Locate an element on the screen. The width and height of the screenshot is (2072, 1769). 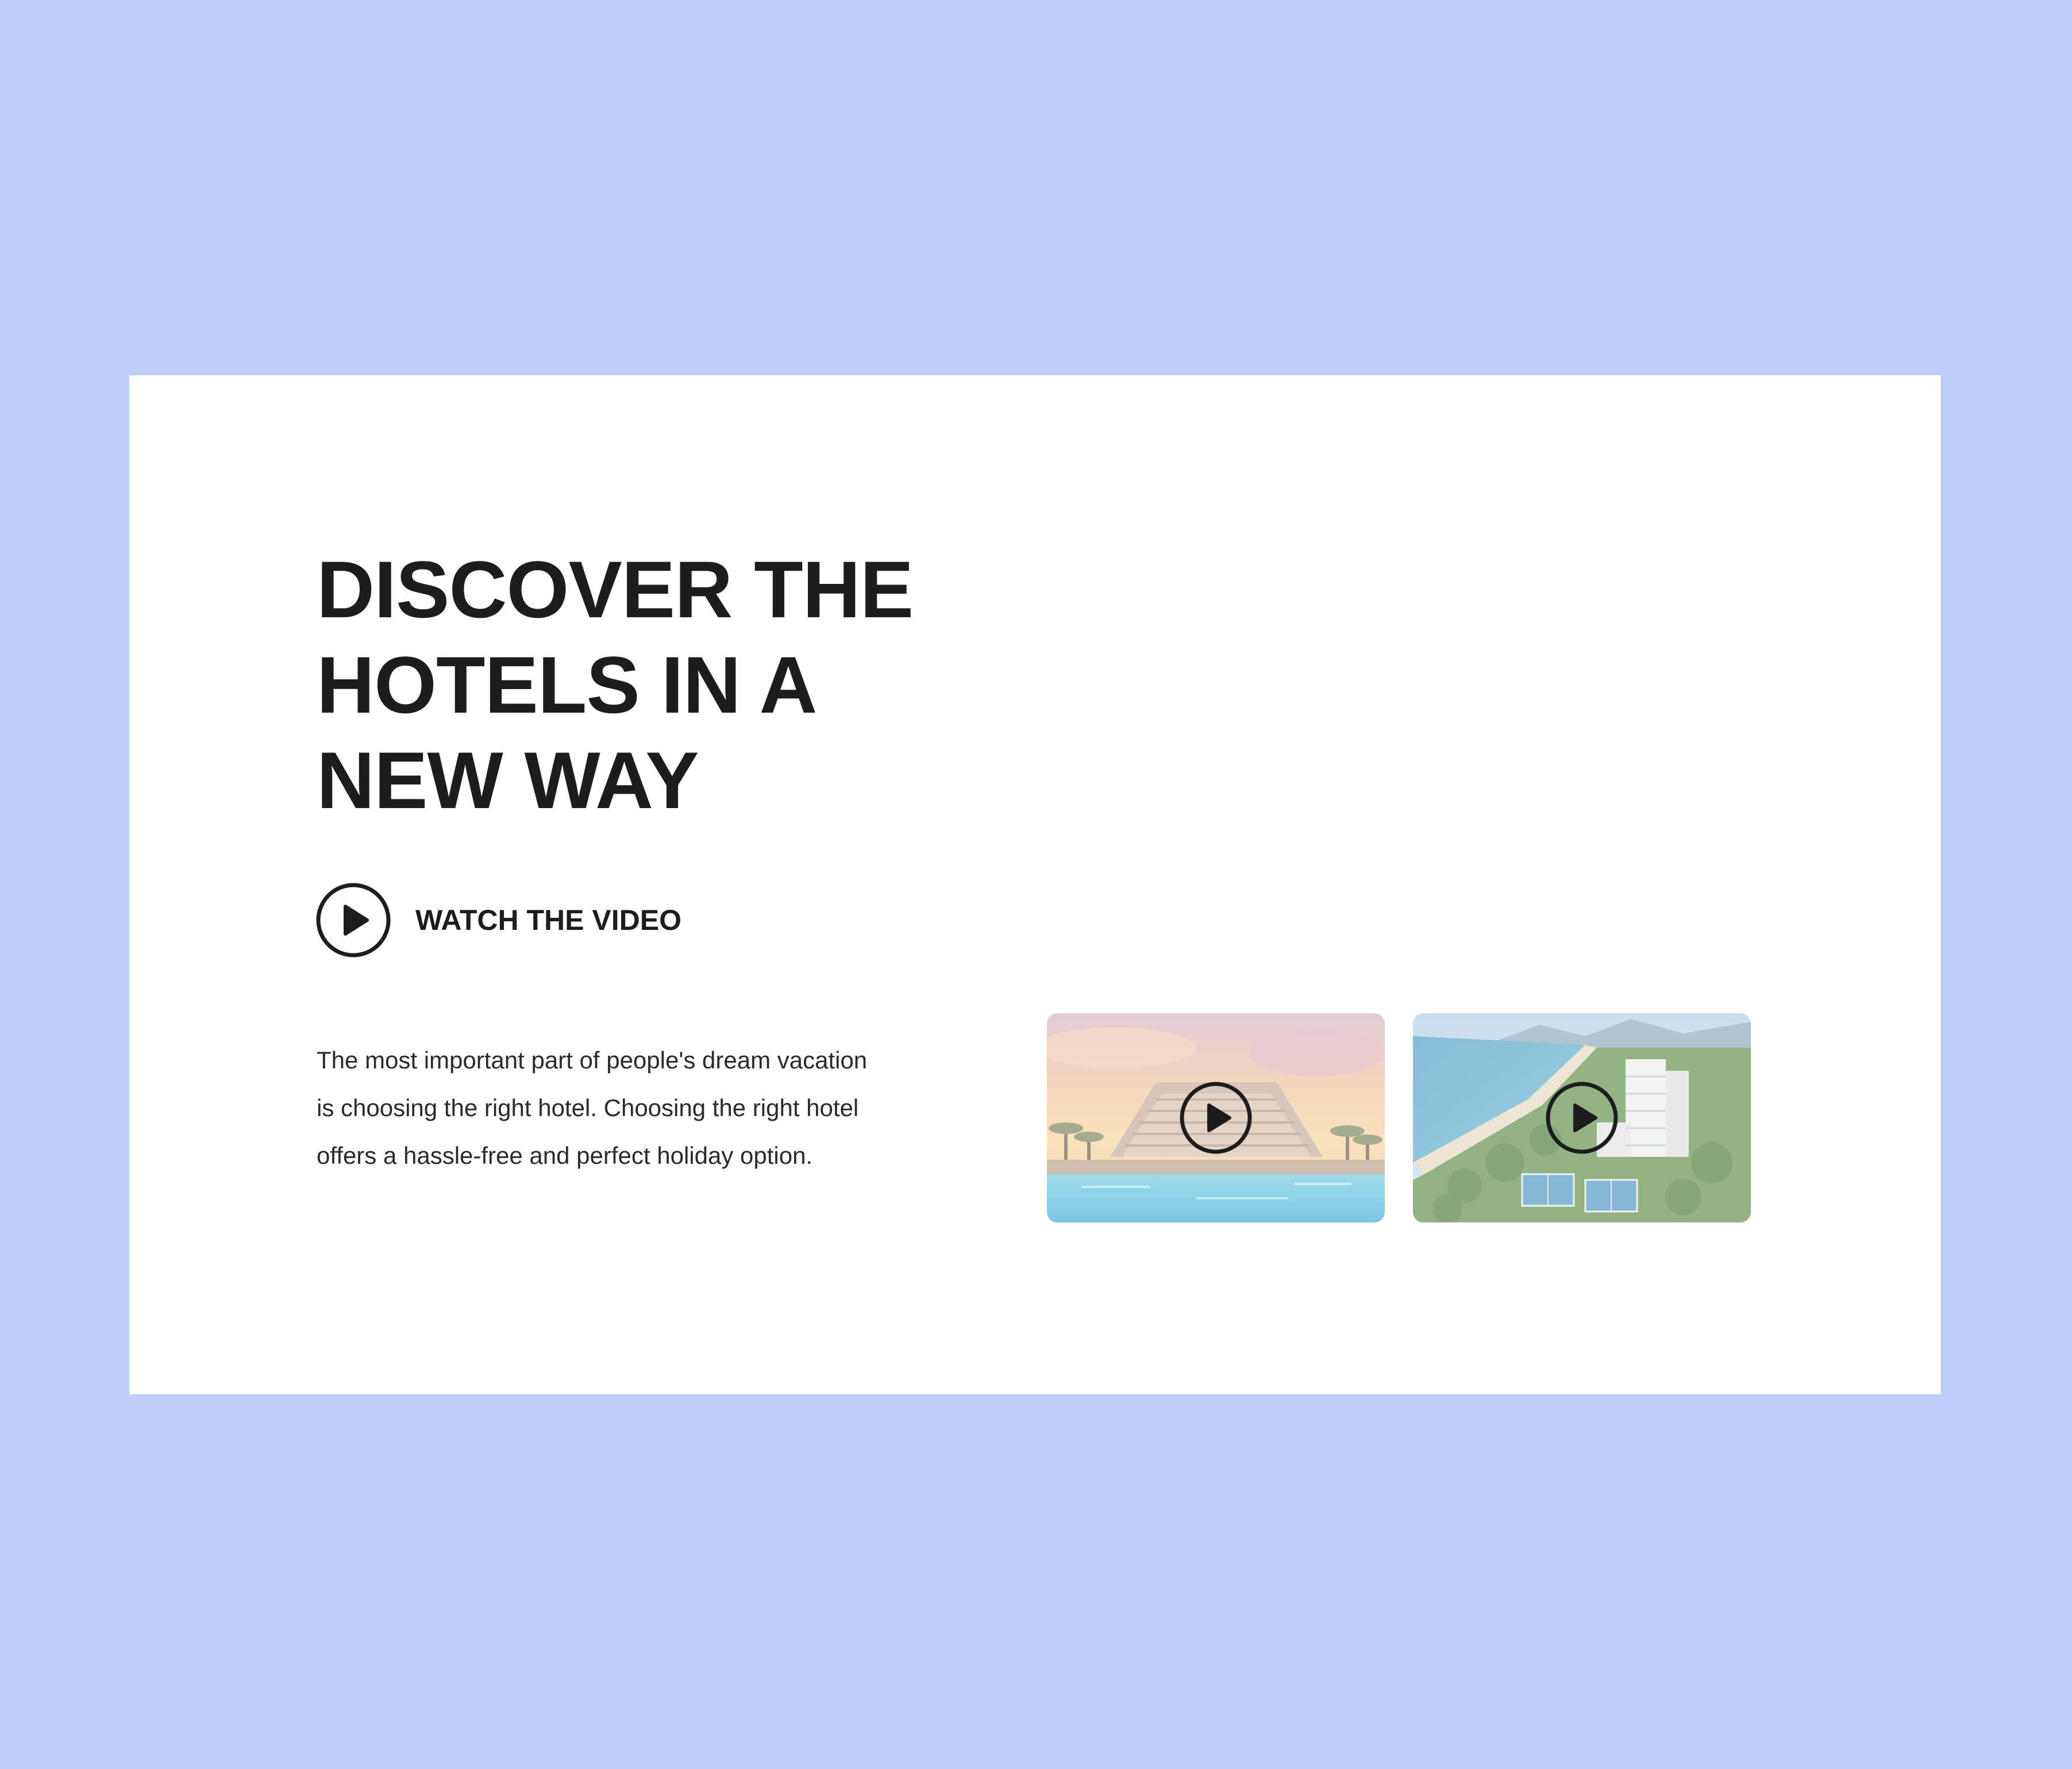
headline-line-3: NEW WAY is located at coordinates (508, 780).